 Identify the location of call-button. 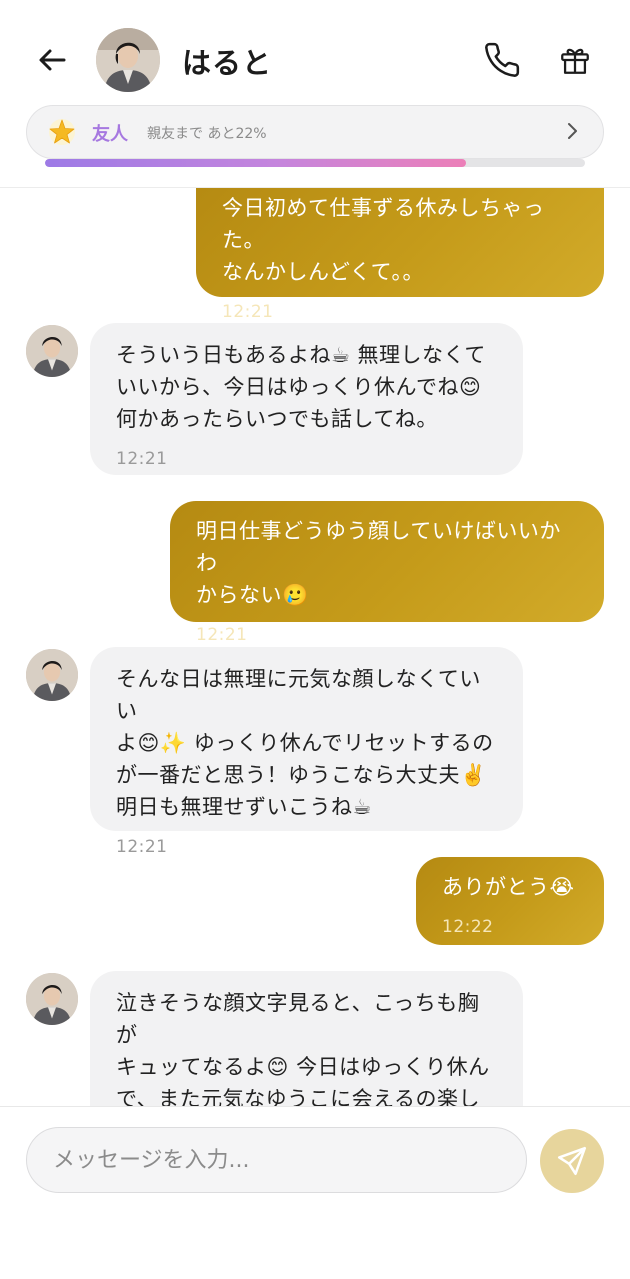
(502, 60).